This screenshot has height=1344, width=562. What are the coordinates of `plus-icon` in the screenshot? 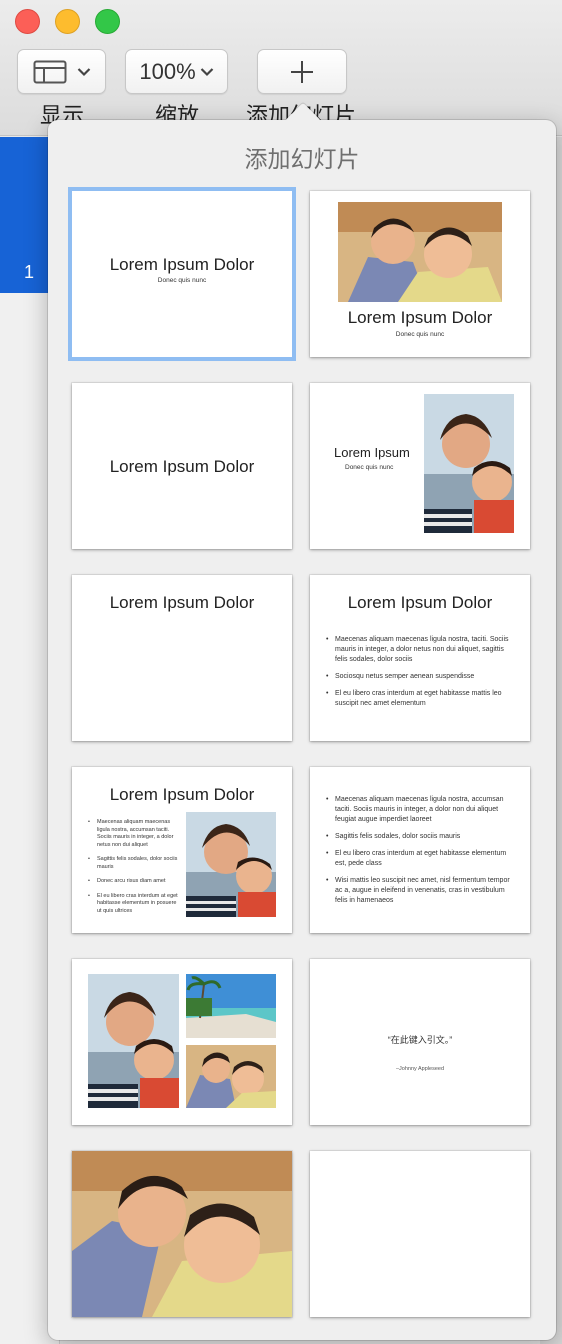 It's located at (302, 72).